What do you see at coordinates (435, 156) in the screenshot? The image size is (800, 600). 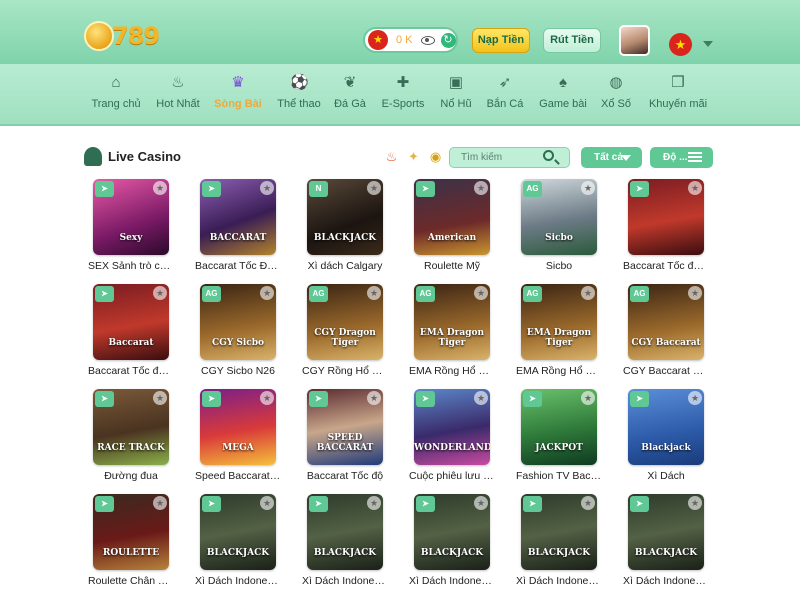 I see `favorite-coin-icon: ◉` at bounding box center [435, 156].